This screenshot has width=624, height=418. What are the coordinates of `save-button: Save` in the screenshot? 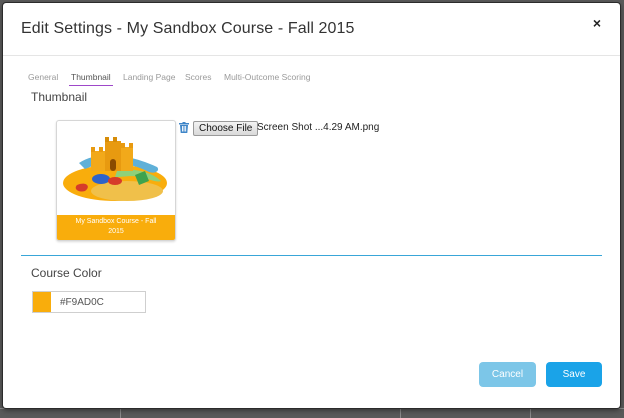 It's located at (574, 374).